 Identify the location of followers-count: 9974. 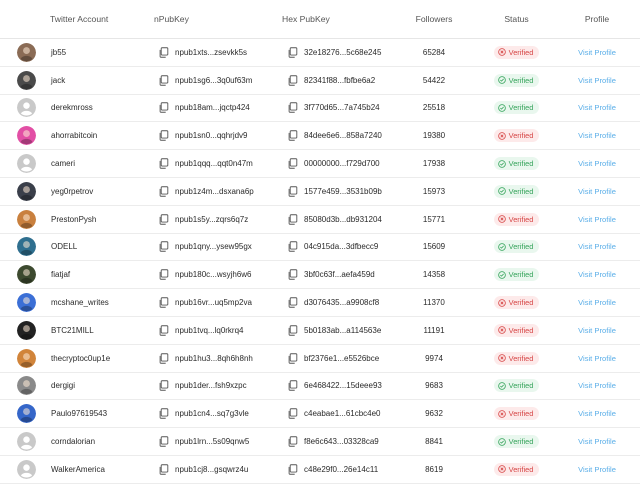
(434, 358).